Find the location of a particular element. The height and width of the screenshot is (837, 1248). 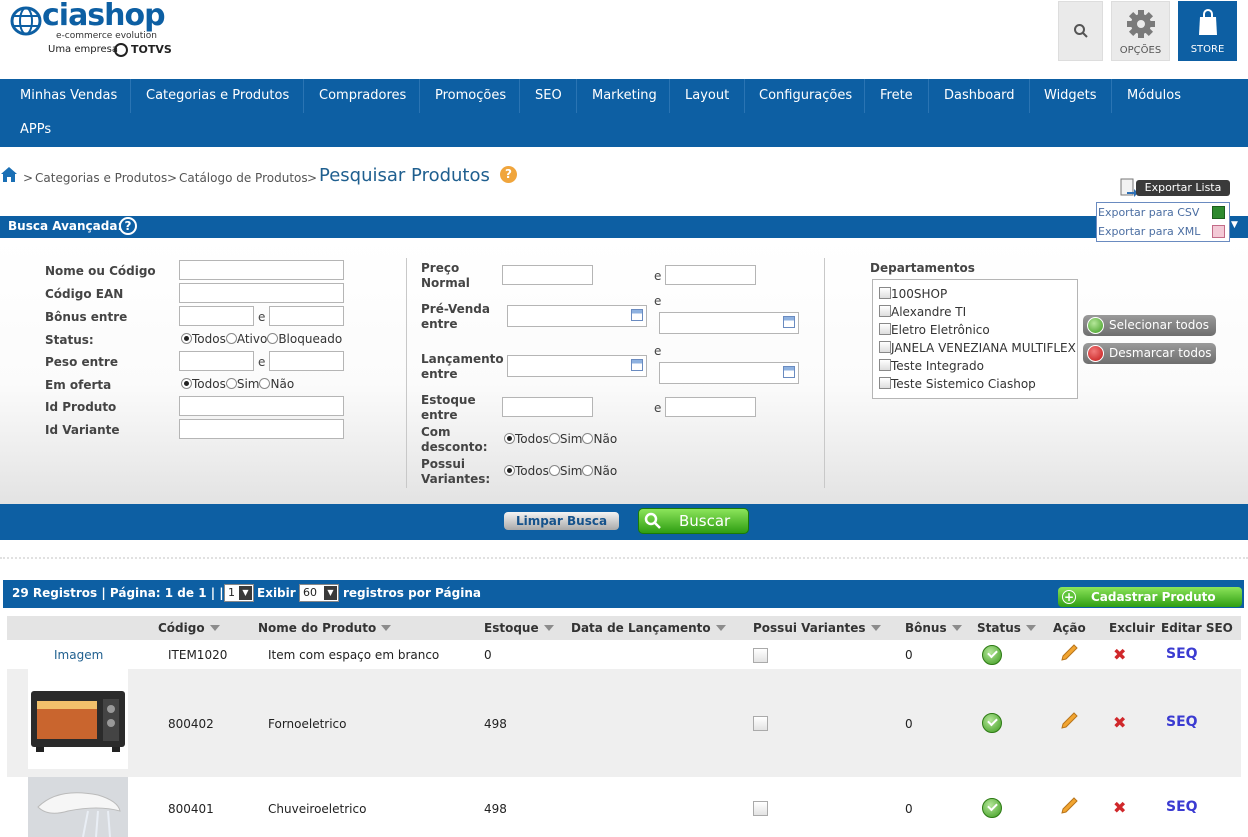

status-todos-radio is located at coordinates (186, 338).